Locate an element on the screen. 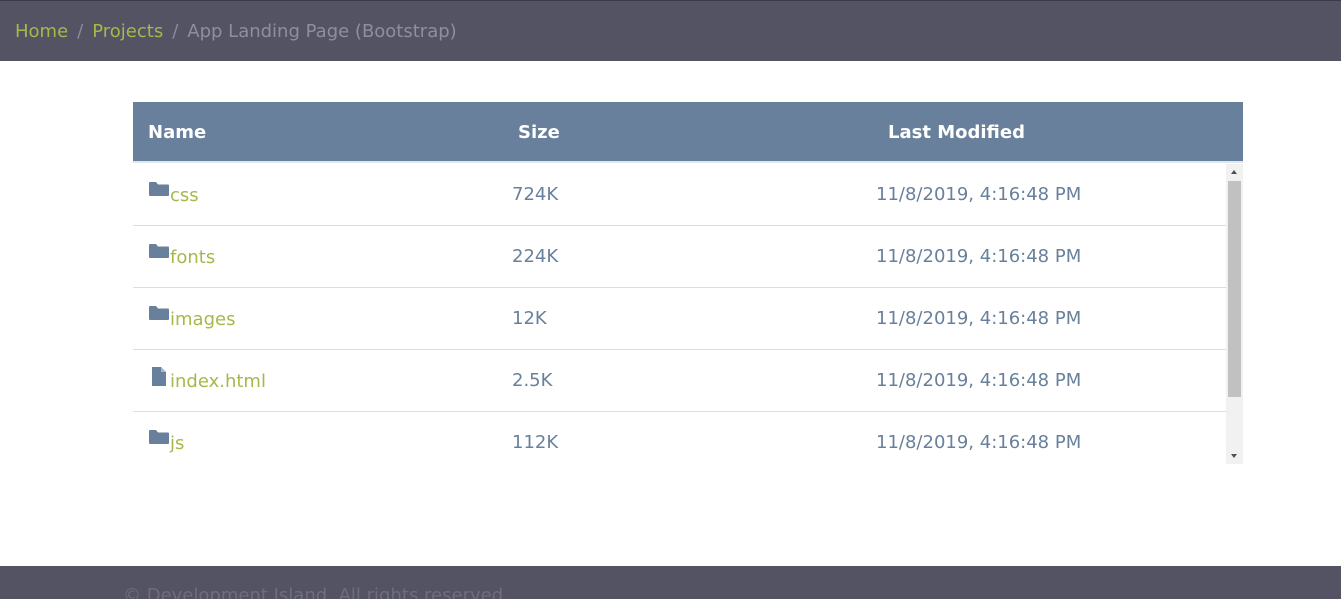 This screenshot has height=599, width=1341. table-row: fonts 224K 11/8/2019, 4:16:48 PM is located at coordinates (679, 257).